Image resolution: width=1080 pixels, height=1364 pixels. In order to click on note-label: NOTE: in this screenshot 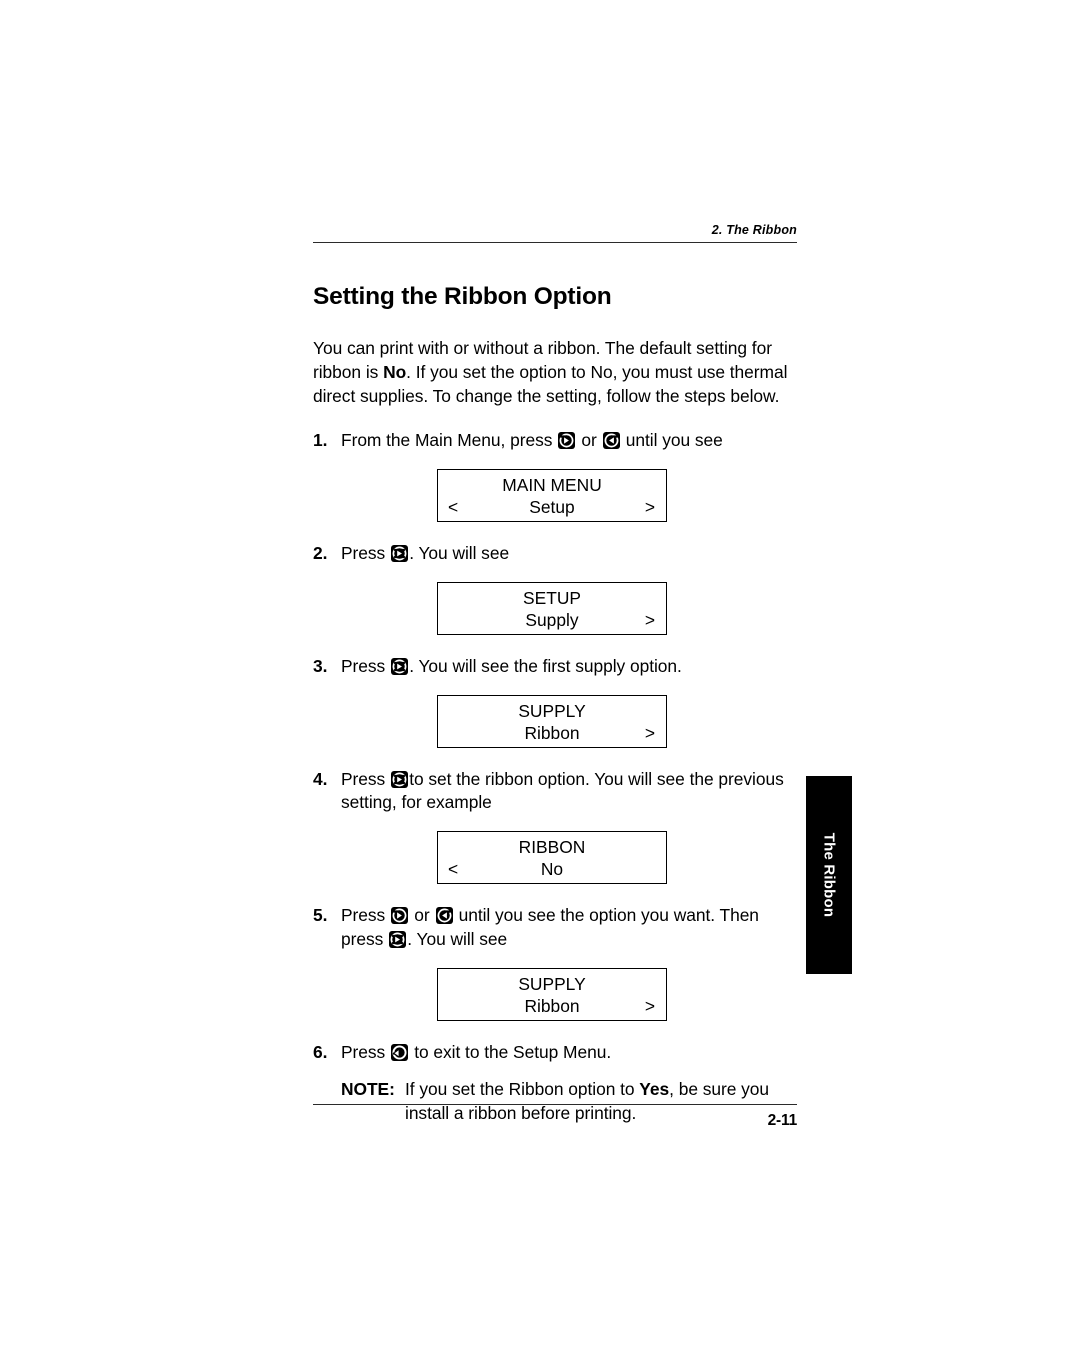, I will do `click(368, 1089)`.